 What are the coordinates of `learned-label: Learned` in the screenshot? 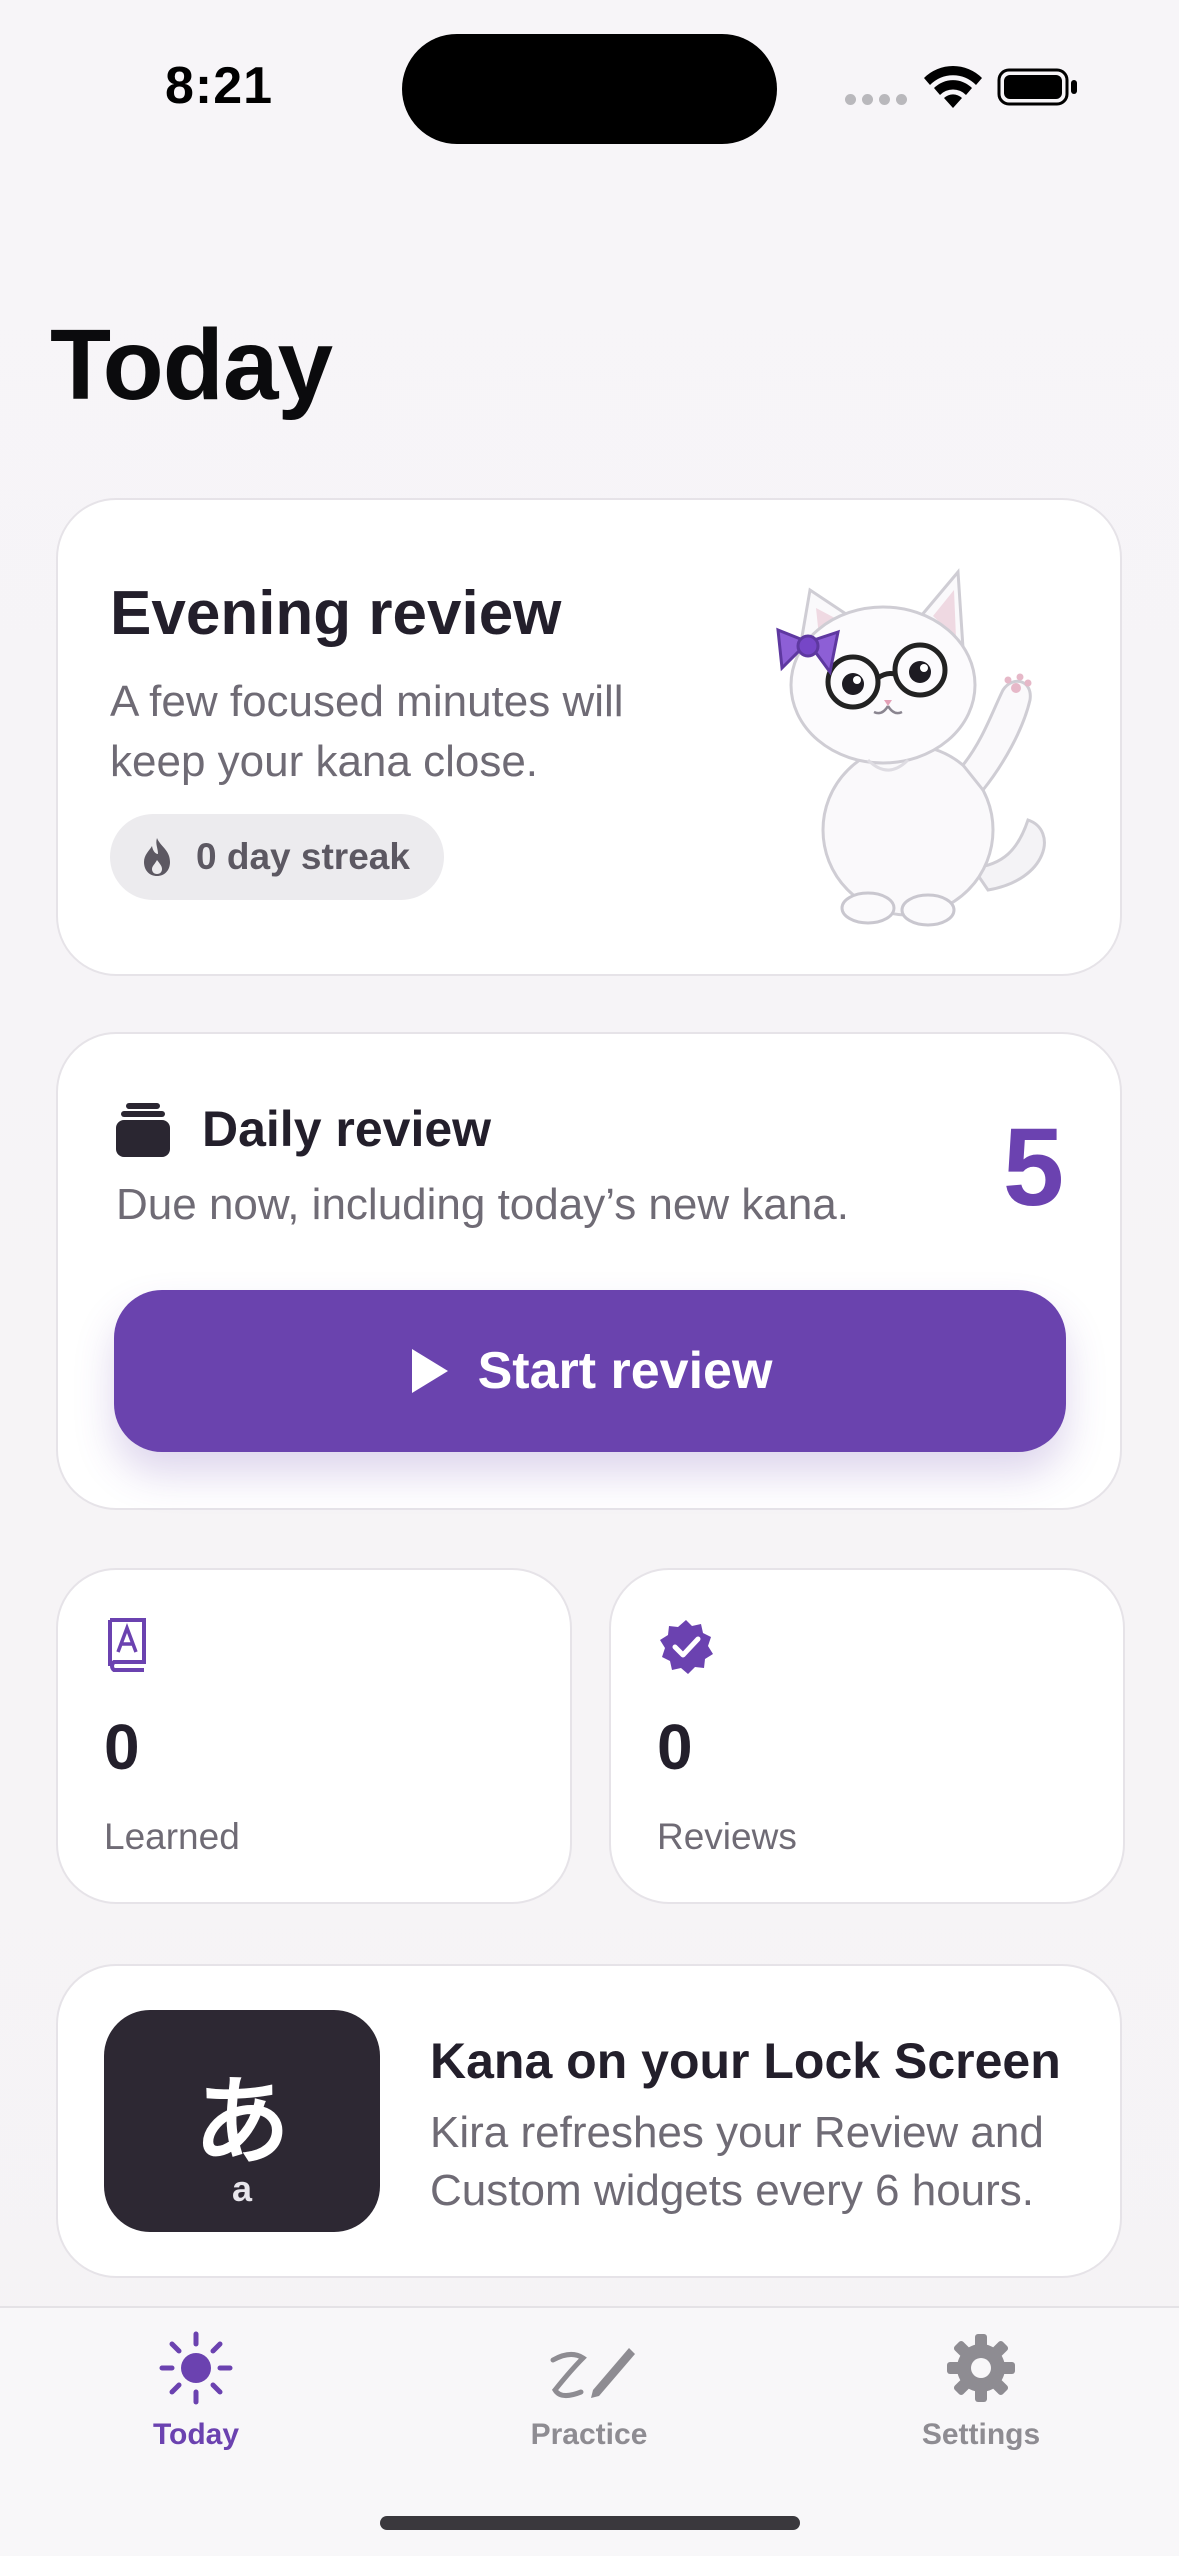 It's located at (172, 1836).